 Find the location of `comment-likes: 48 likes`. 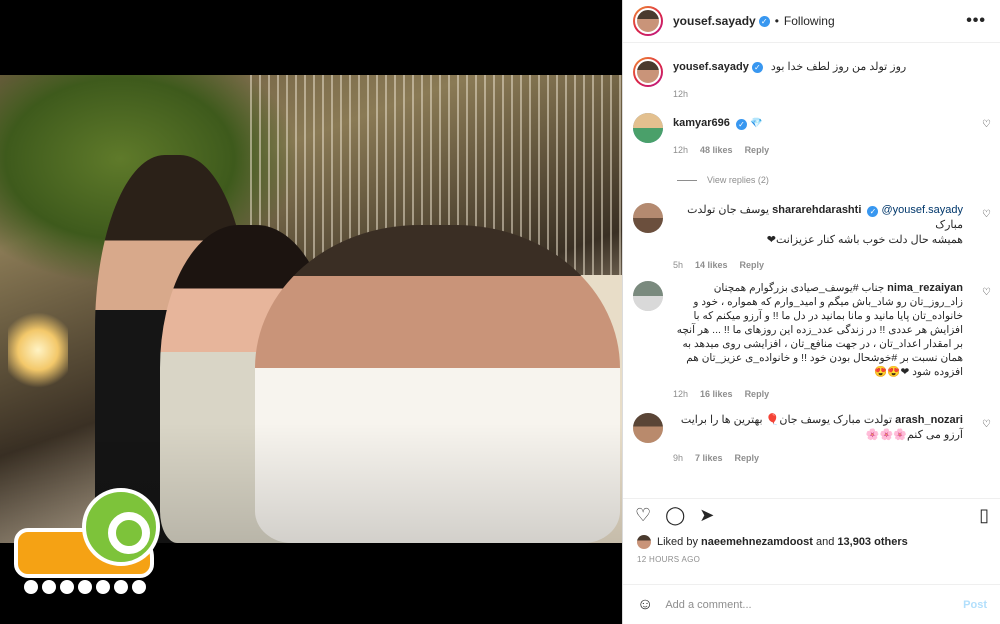

comment-likes: 48 likes is located at coordinates (716, 150).